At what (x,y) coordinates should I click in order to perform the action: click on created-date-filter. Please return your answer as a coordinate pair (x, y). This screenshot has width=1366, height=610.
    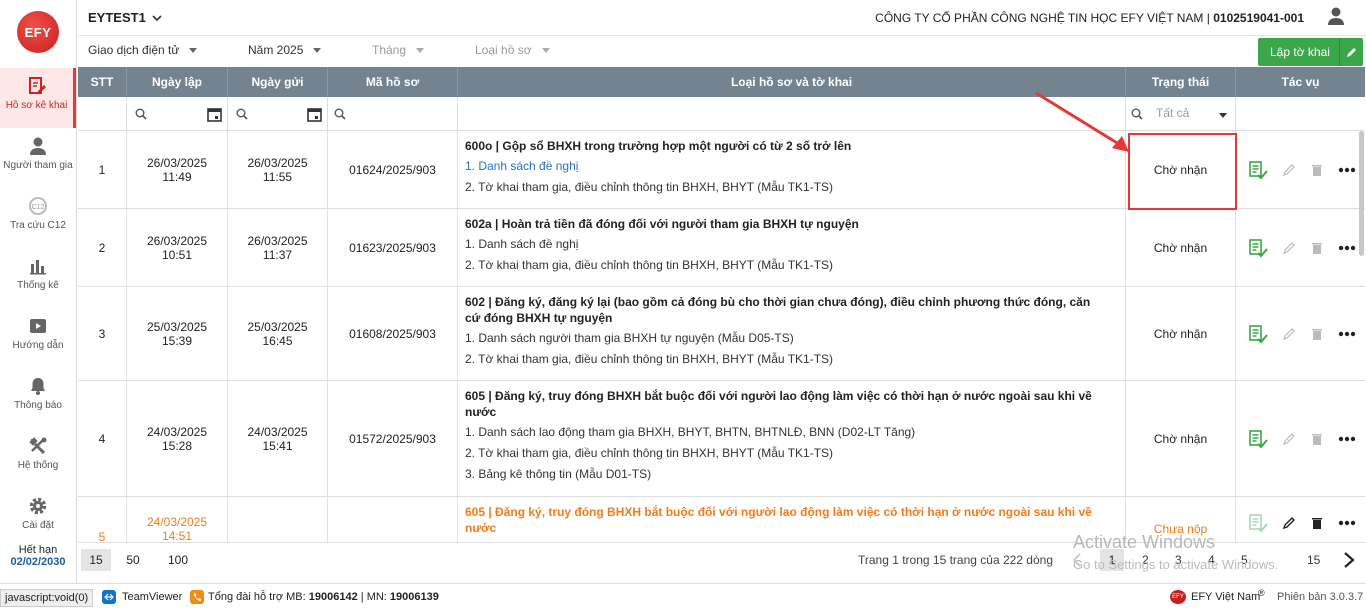
    Looking at the image, I should click on (177, 114).